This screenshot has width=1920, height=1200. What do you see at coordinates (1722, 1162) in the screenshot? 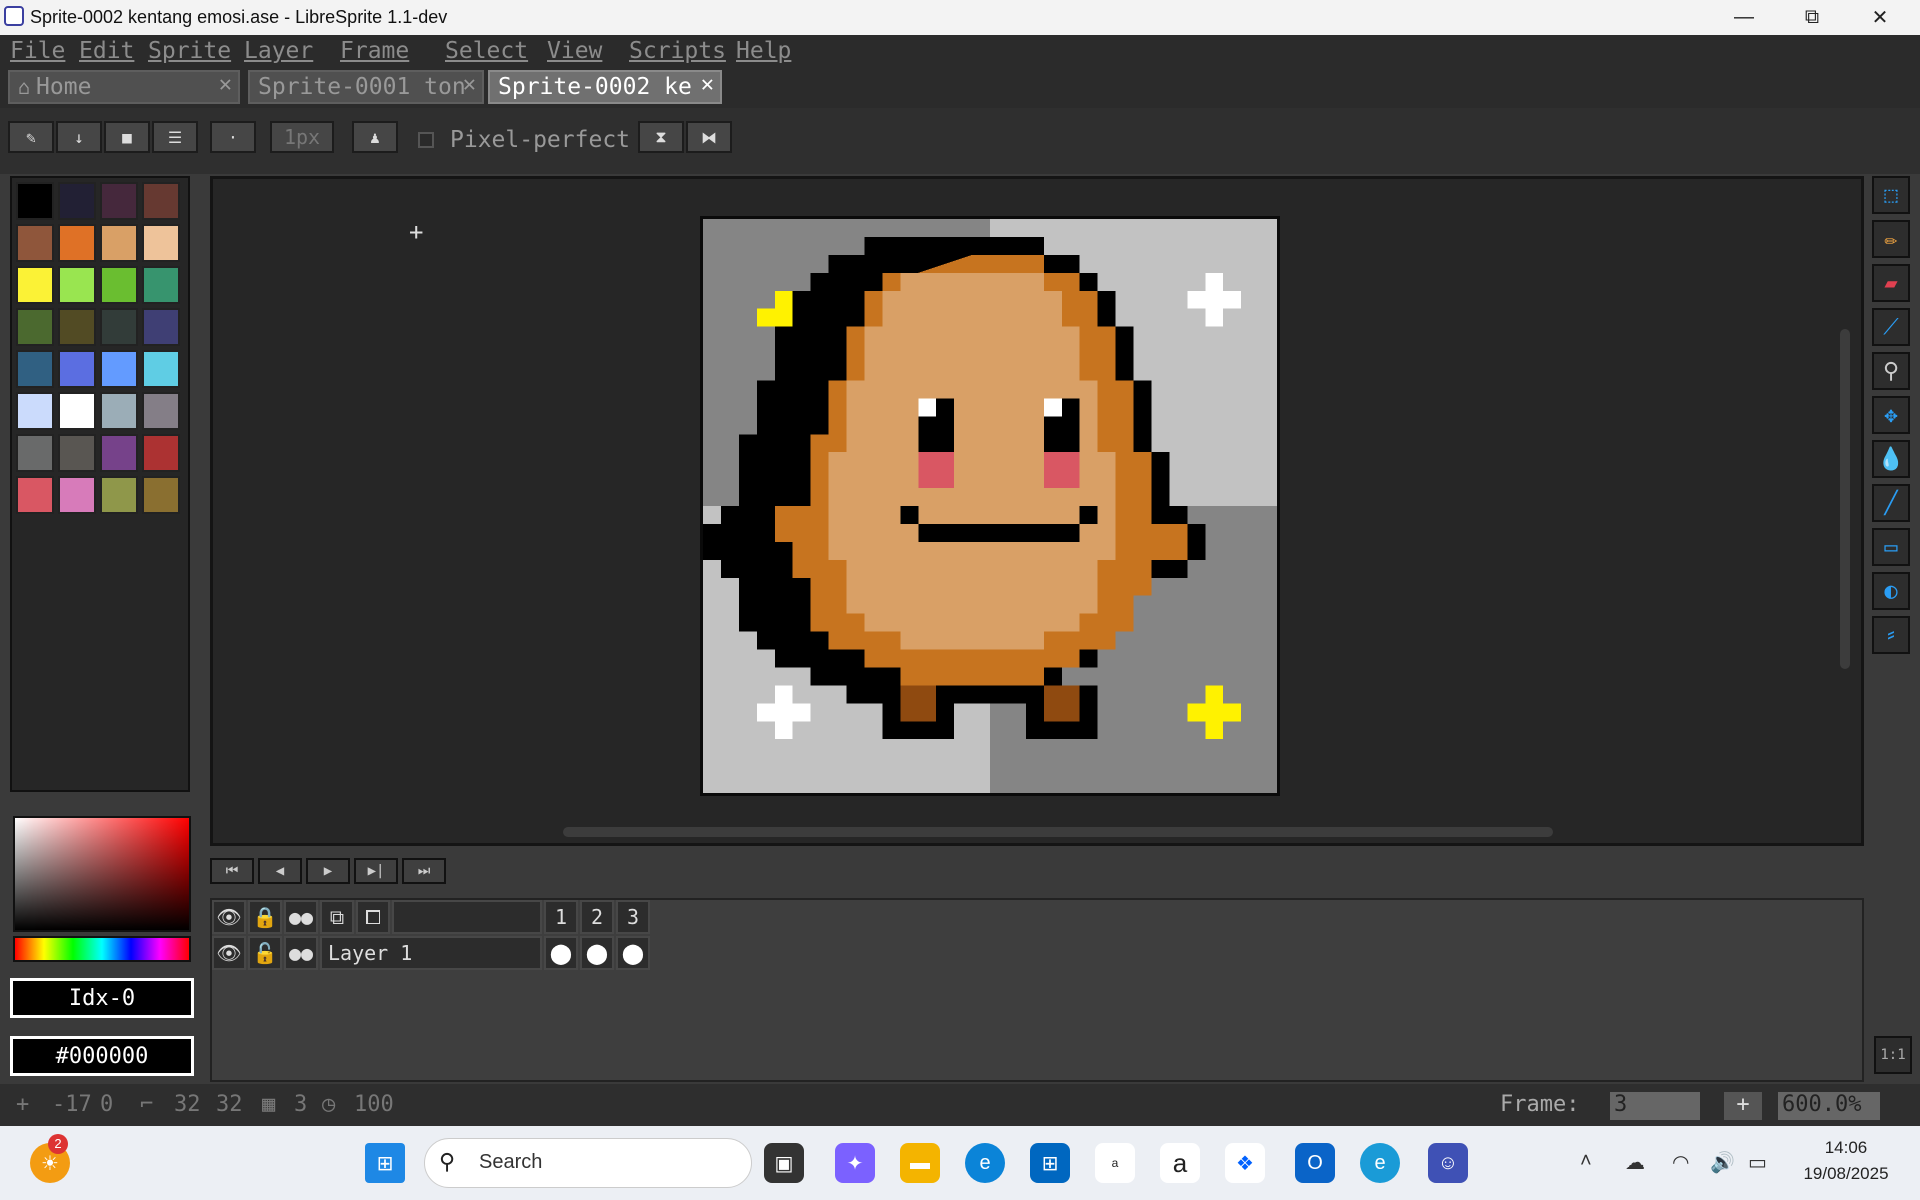
I see `volume-icon: 🔊` at bounding box center [1722, 1162].